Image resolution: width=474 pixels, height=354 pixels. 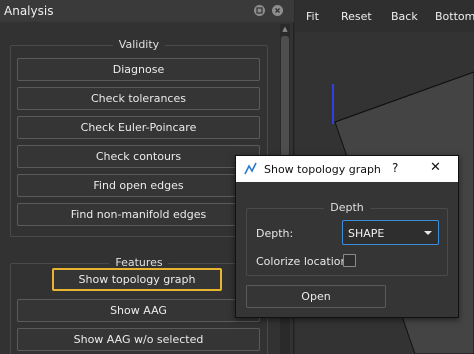 I want to click on depth-select: SHAPE, so click(x=390, y=232).